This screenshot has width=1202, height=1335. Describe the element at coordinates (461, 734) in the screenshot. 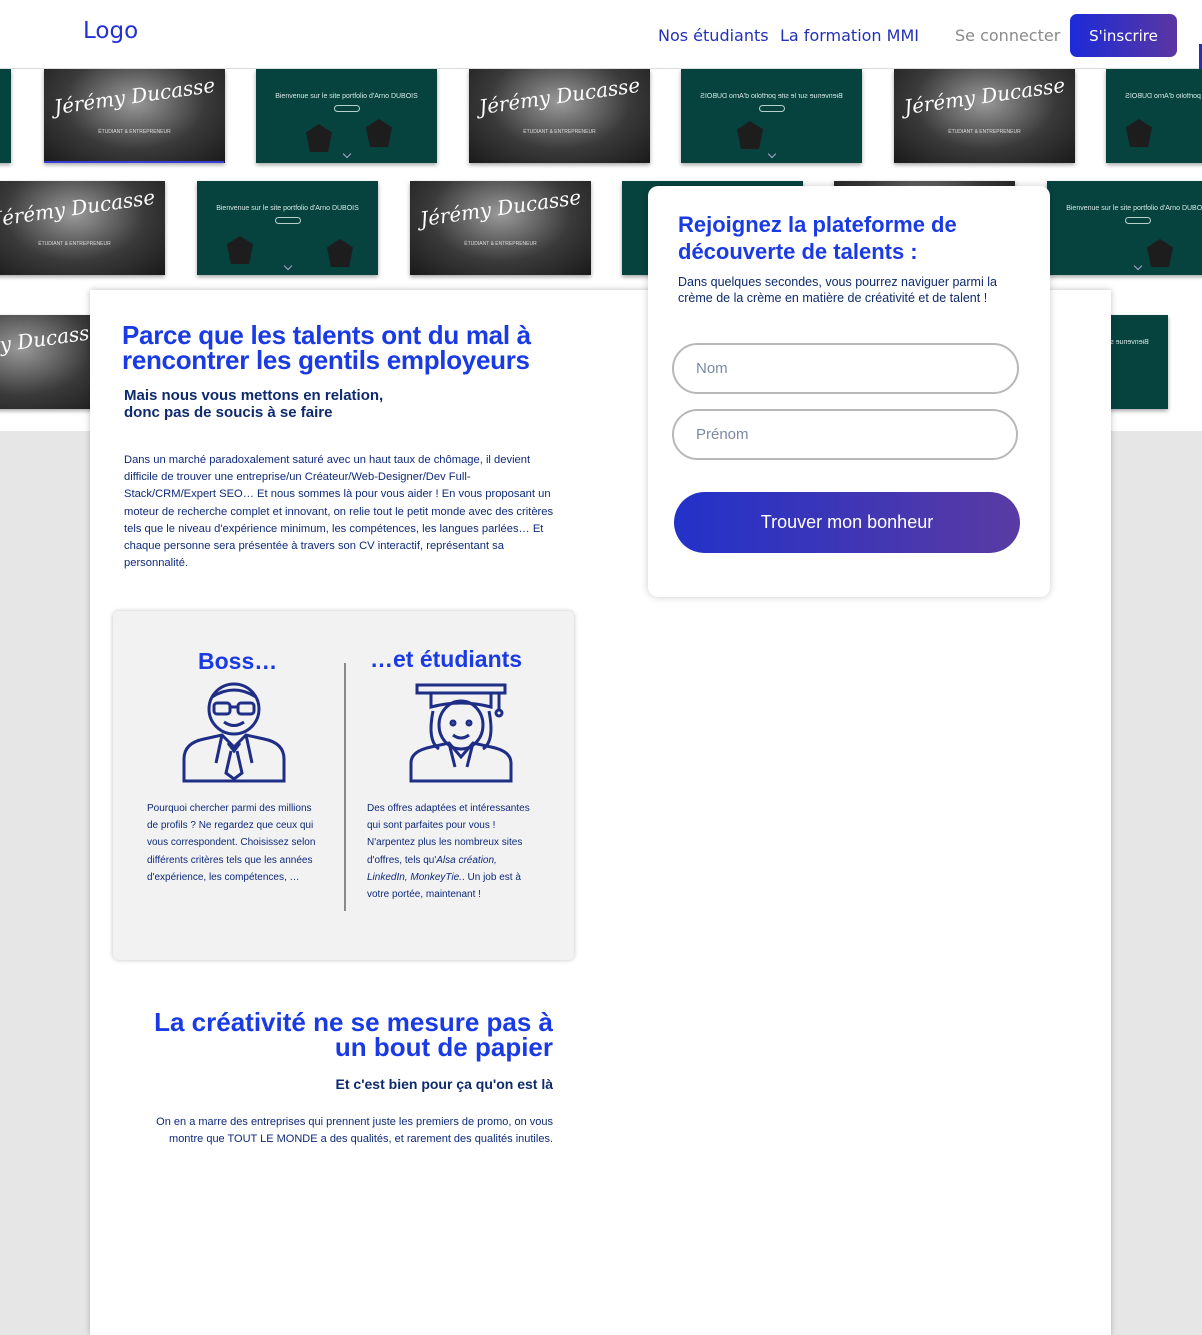

I see `graduate-student-icon` at that location.